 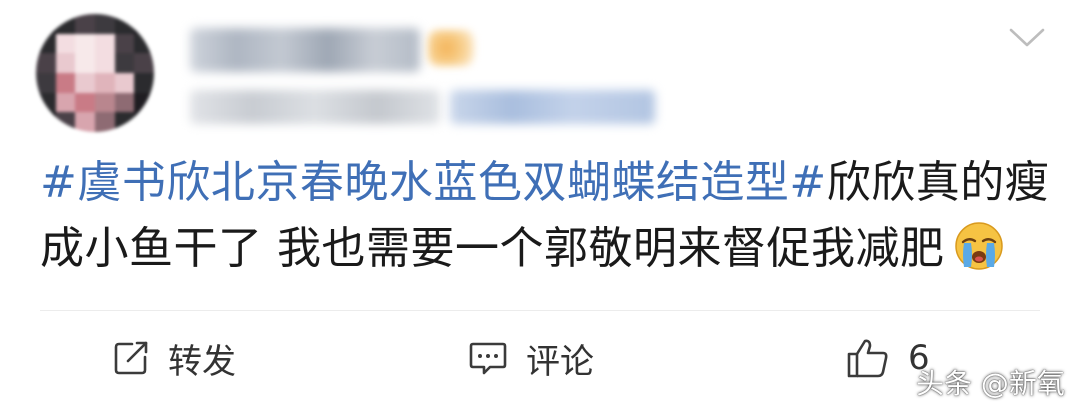 What do you see at coordinates (868, 358) in the screenshot?
I see `thumbs-up-icon` at bounding box center [868, 358].